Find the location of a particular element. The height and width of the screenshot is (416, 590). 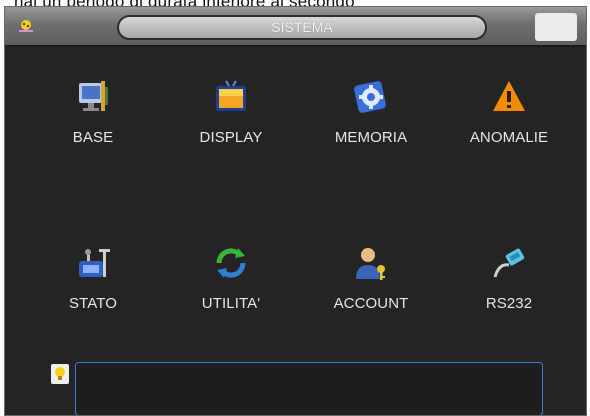

menu-item-label: UTILITA' is located at coordinates (231, 303).